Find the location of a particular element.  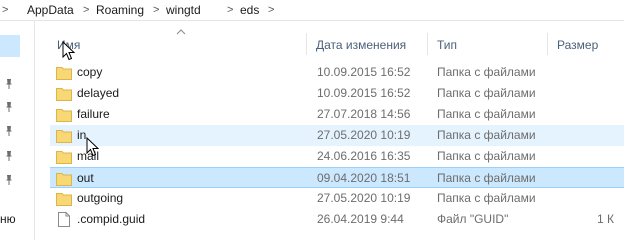

file-name: delayed is located at coordinates (98, 93).